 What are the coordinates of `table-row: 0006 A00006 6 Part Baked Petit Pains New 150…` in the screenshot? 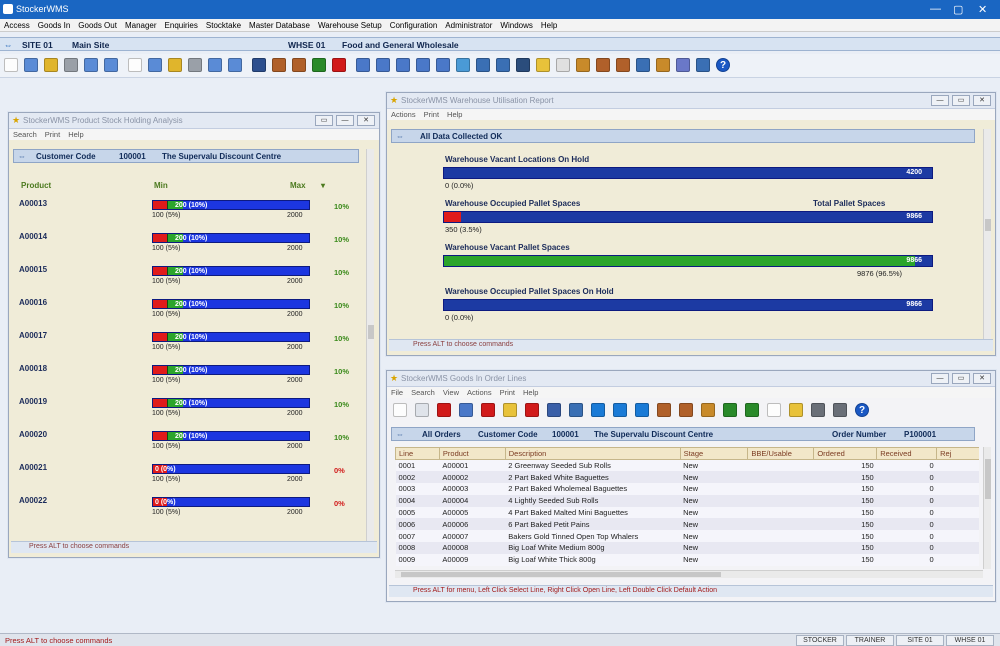 It's located at (687, 524).